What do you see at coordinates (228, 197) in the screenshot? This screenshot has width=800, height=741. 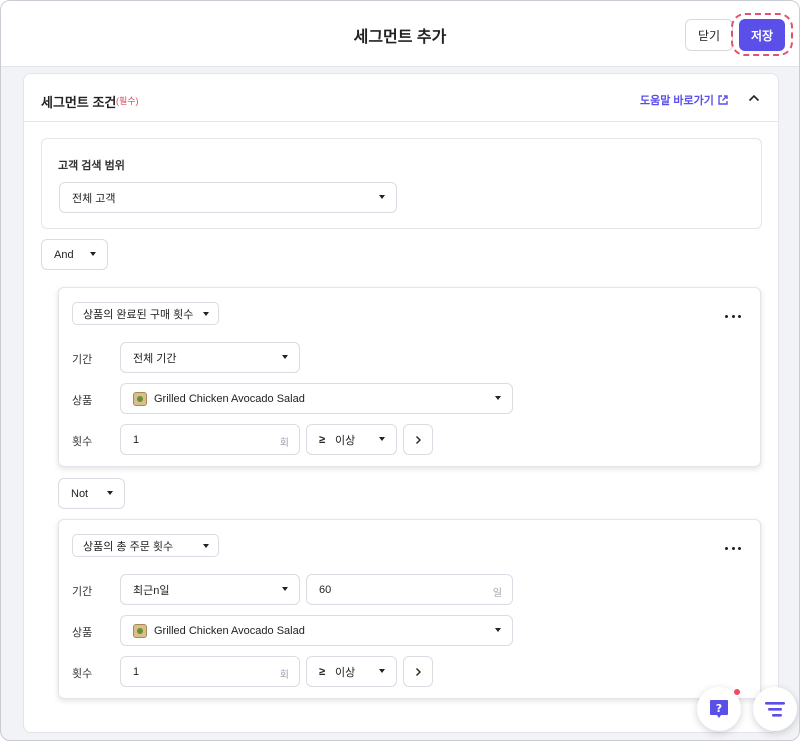 I see `scope-select: 전체 고객` at bounding box center [228, 197].